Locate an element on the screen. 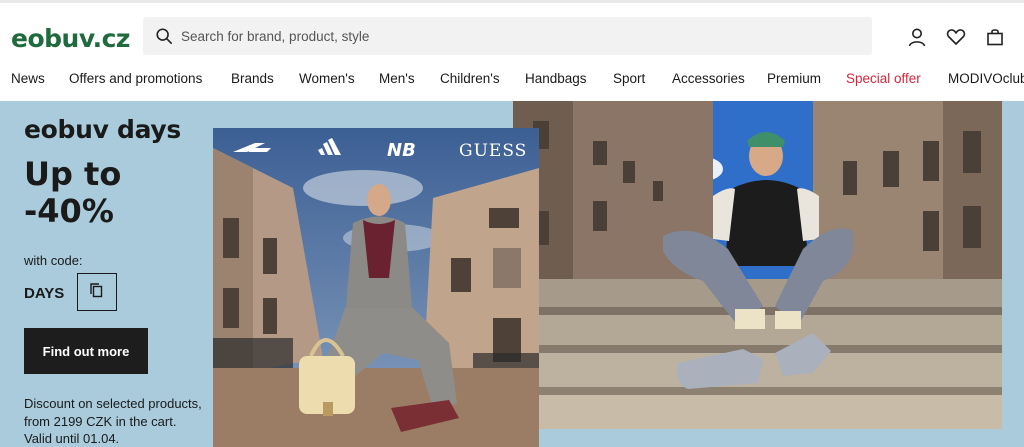  guess-logo: GUESS is located at coordinates (493, 151).